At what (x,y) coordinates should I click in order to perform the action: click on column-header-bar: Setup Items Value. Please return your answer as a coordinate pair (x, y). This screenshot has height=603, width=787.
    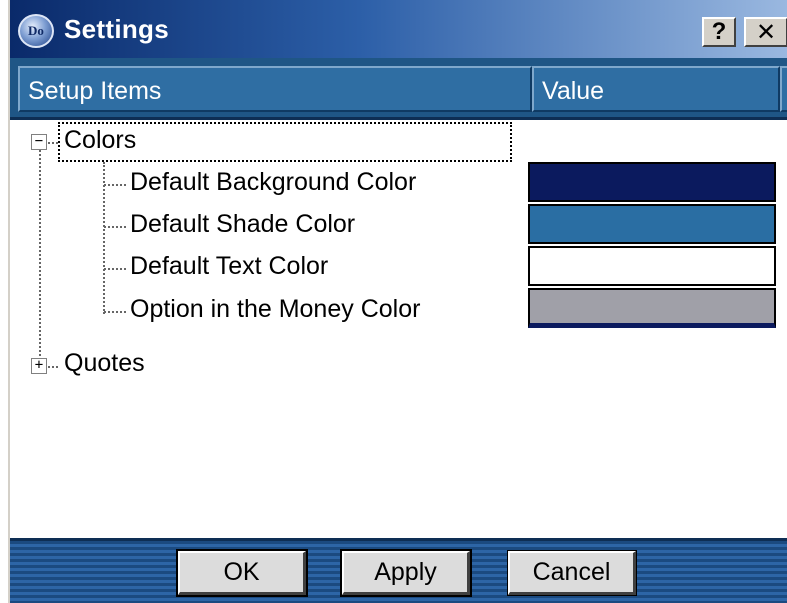
    Looking at the image, I should click on (398, 89).